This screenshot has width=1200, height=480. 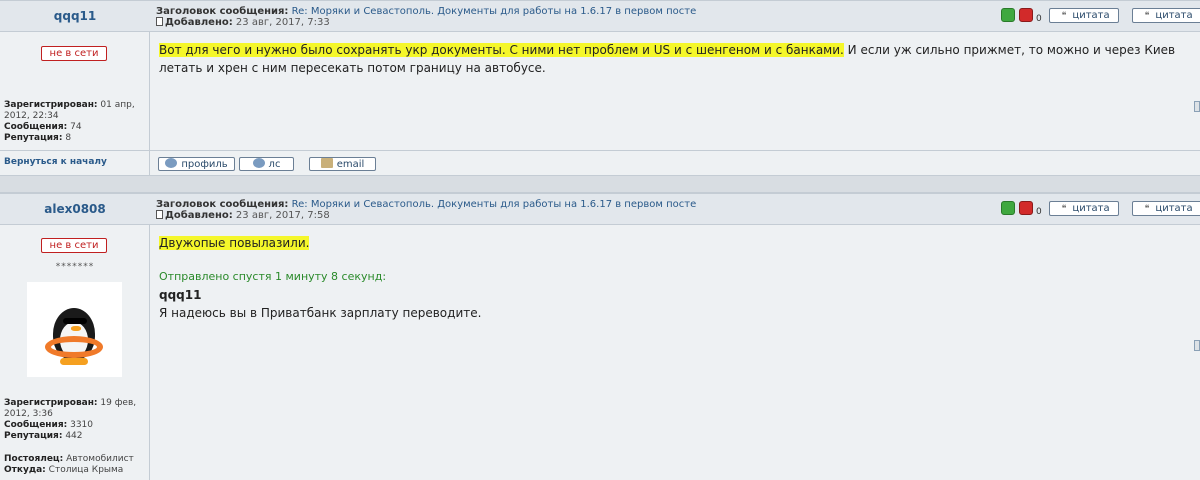 What do you see at coordinates (204, 164) in the screenshot?
I see `profile-button-label: профиль` at bounding box center [204, 164].